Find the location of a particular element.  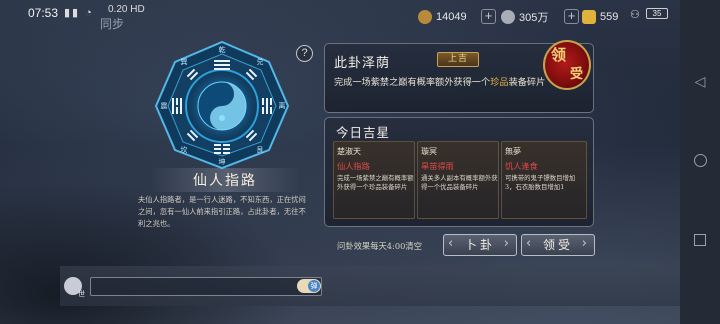

star-name: 無夢 is located at coordinates (513, 151).